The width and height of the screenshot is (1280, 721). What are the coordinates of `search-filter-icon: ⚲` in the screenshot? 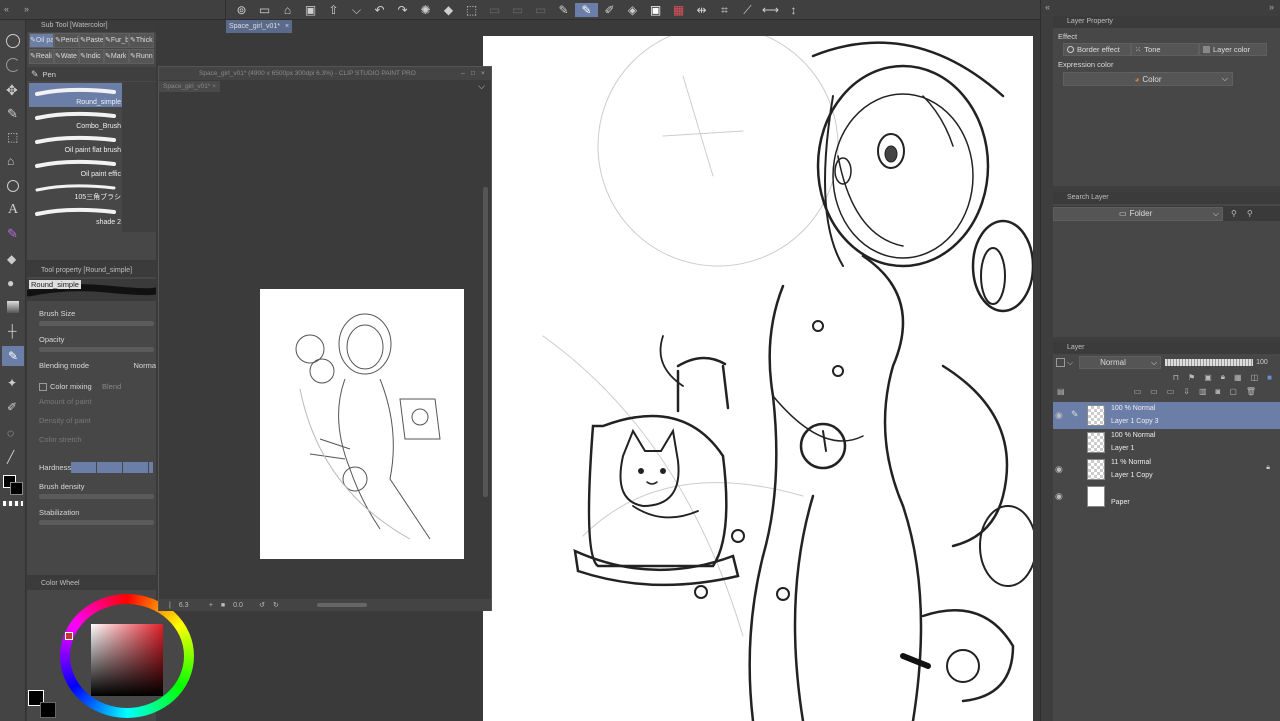 It's located at (1234, 213).